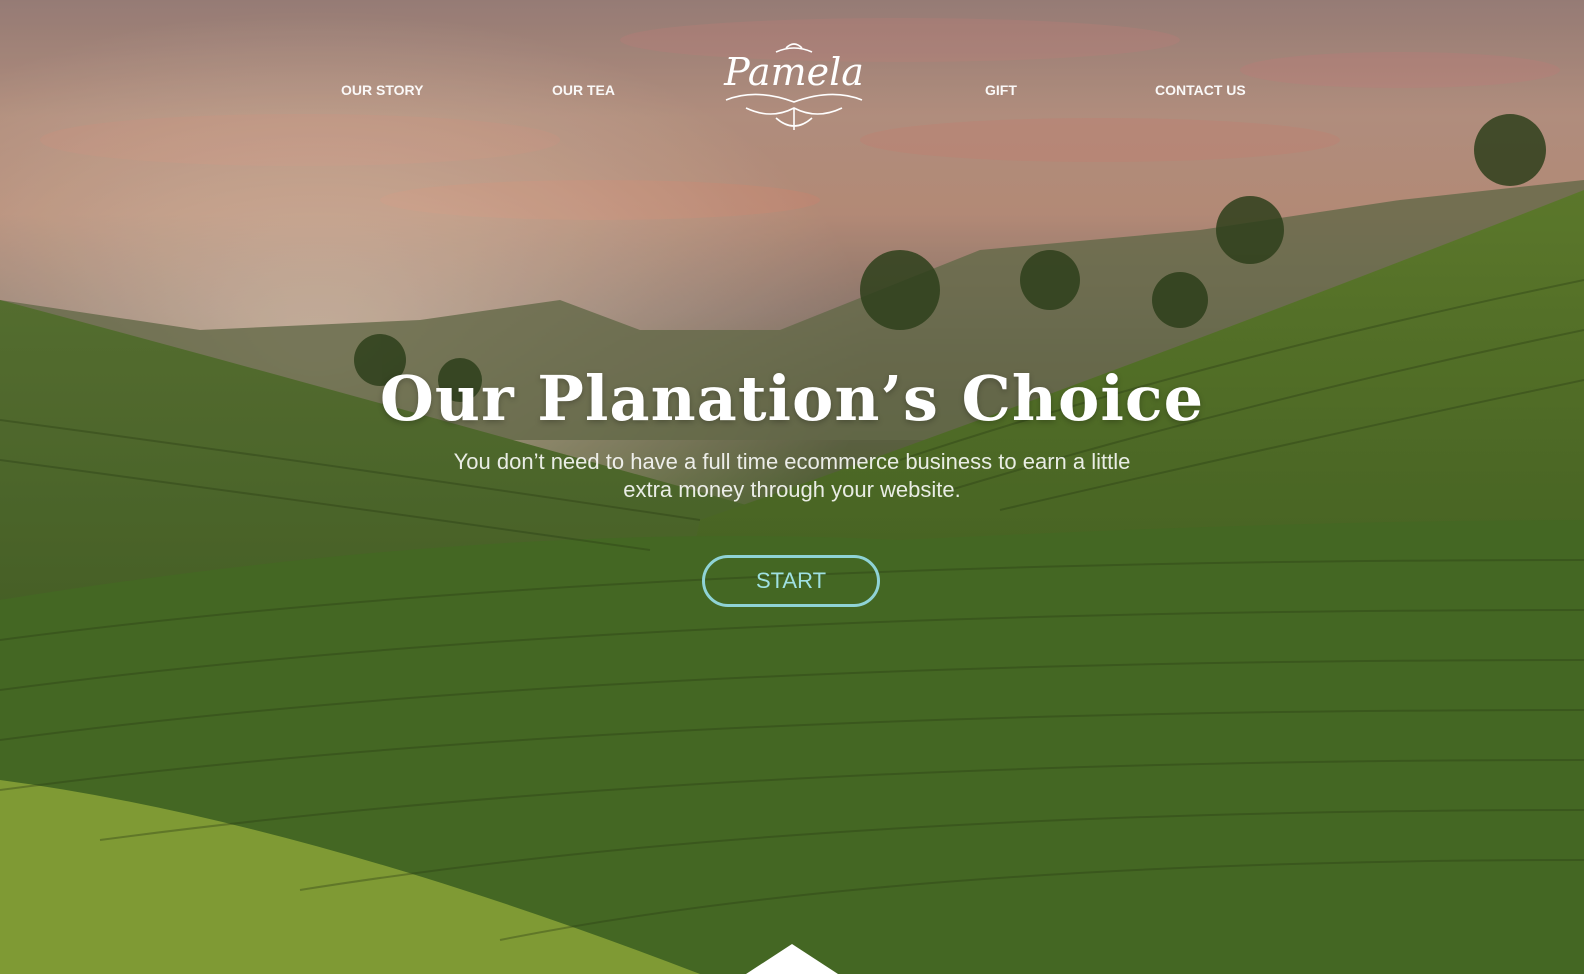 The image size is (1584, 974). I want to click on chevron-up-icon, so click(792, 959).